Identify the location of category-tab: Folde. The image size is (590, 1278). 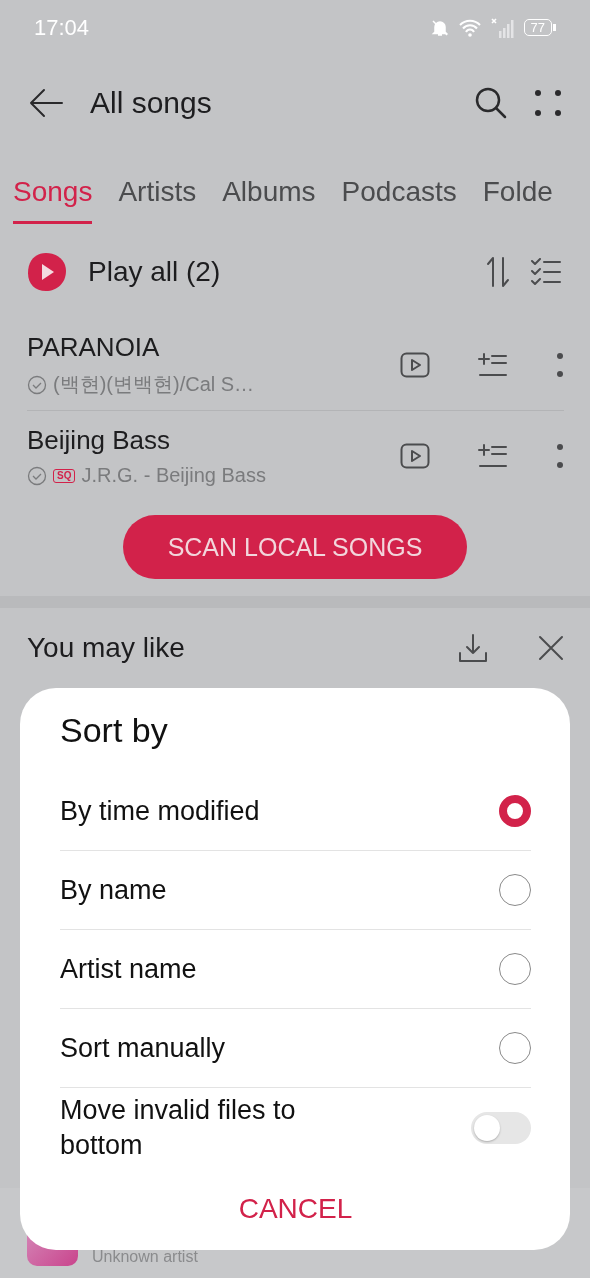
(517, 193).